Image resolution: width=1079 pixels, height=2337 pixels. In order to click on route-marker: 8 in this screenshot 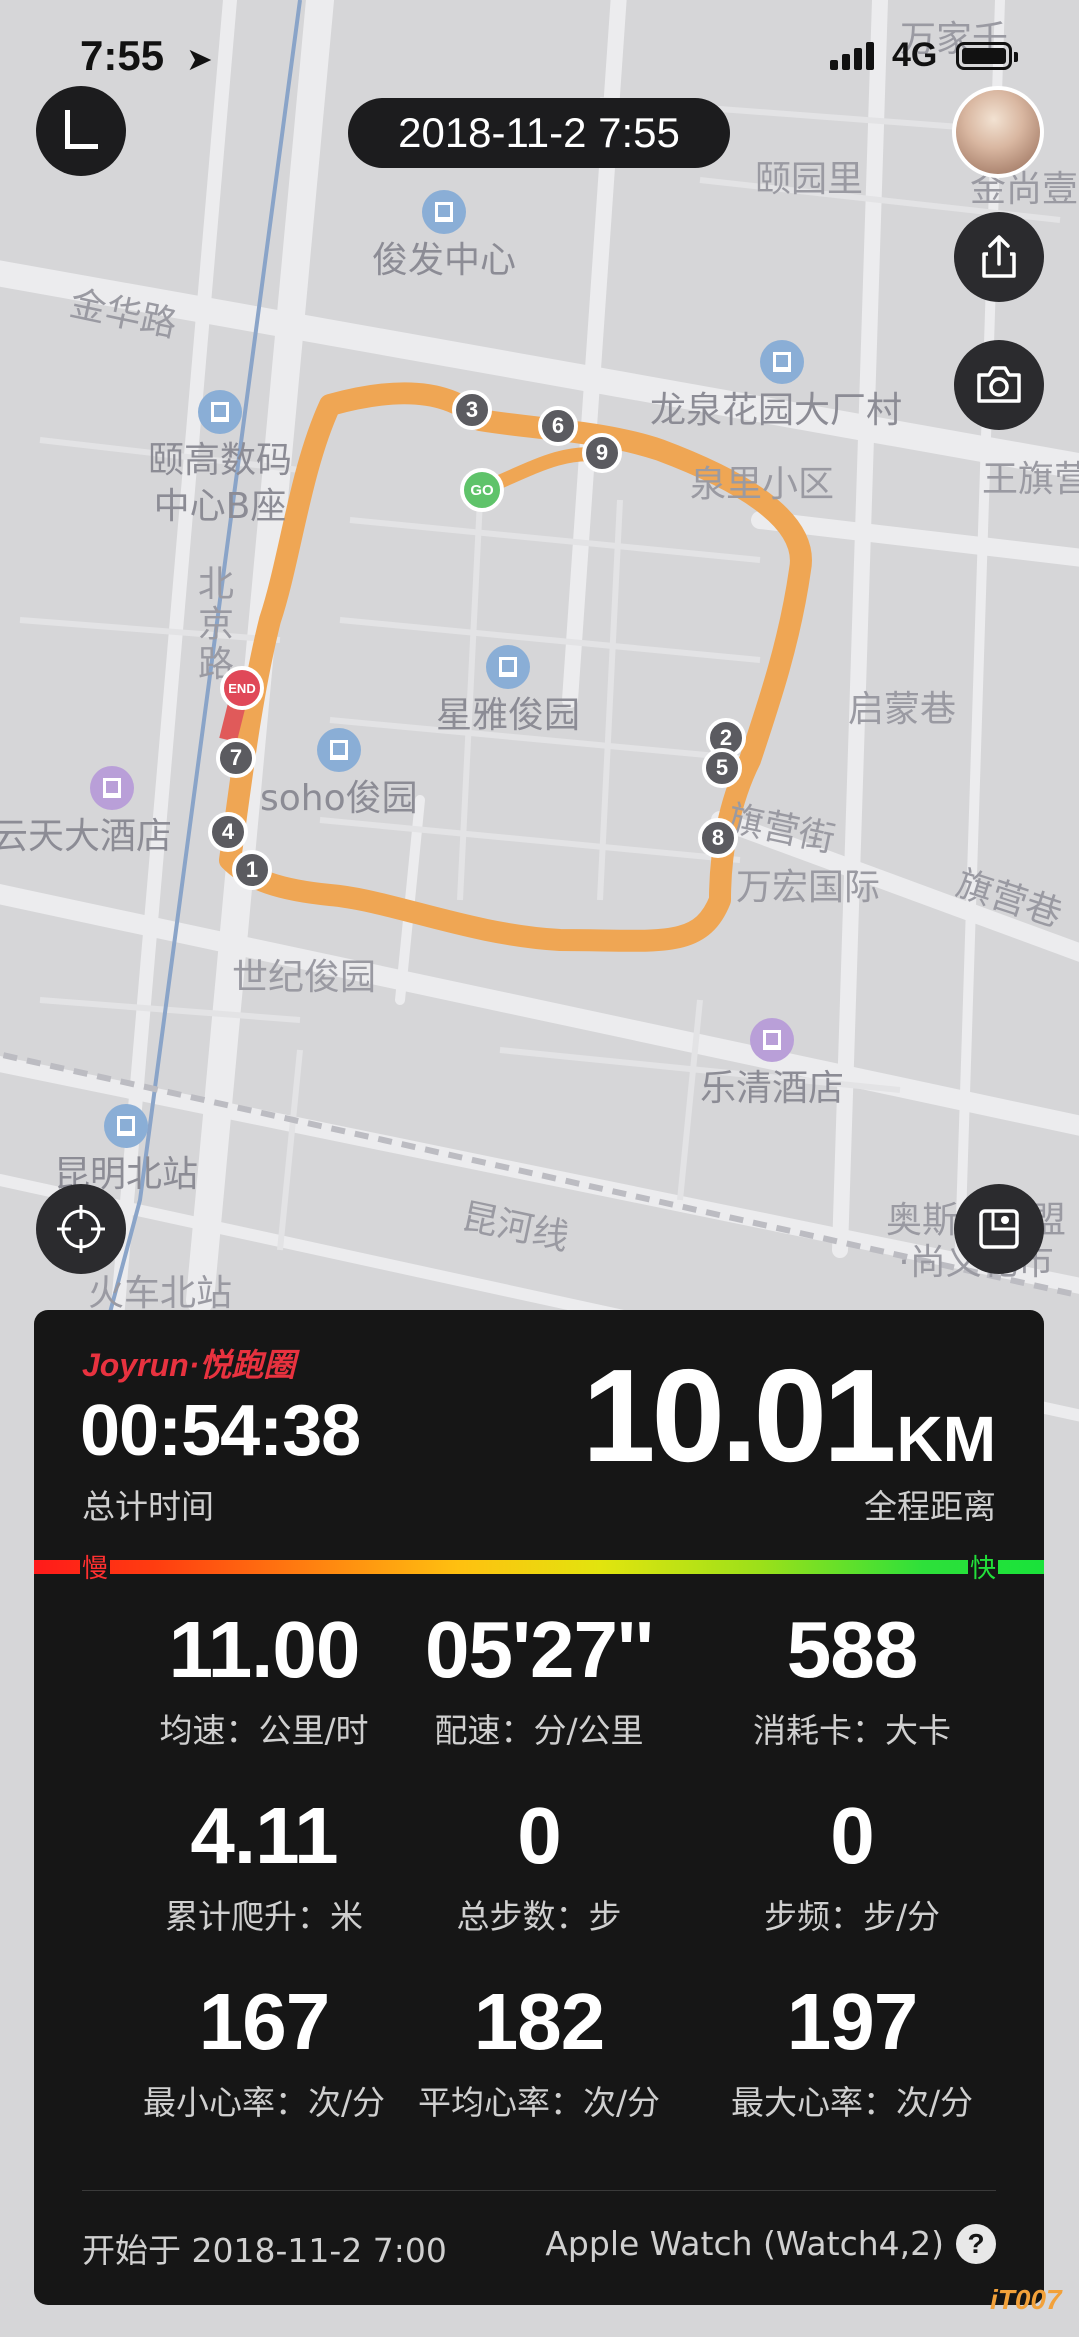, I will do `click(718, 838)`.